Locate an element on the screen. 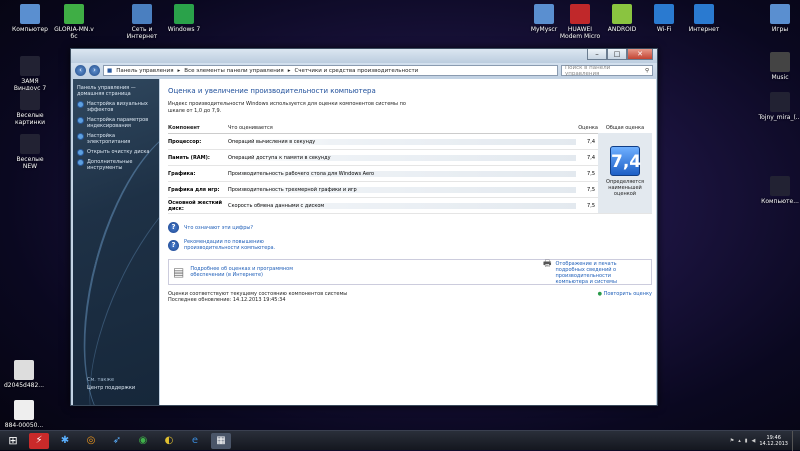  desktop-icon-left-1: GLORIA-MN.v бс is located at coordinates (74, 22).